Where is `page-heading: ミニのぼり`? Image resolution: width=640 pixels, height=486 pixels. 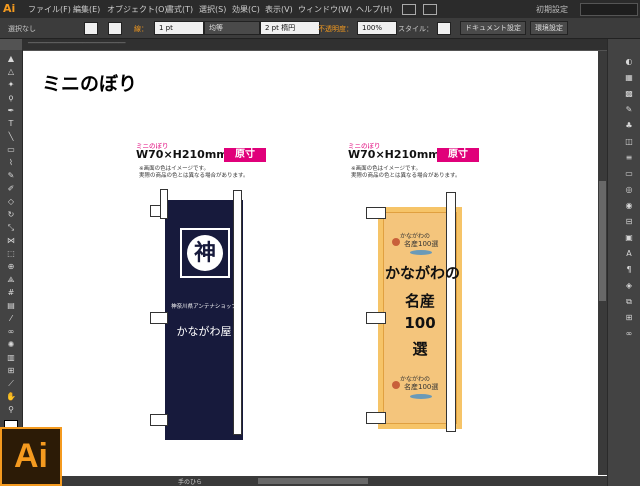
page-heading: ミニのぼり is located at coordinates (90, 84).